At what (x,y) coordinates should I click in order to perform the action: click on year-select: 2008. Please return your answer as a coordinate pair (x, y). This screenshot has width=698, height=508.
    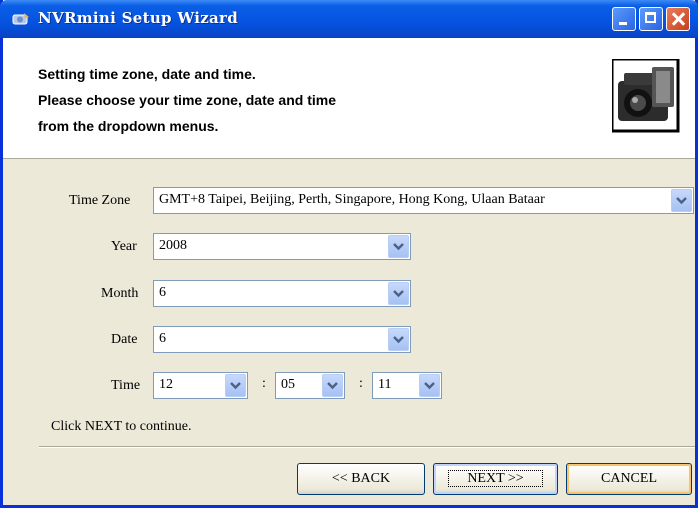
    Looking at the image, I should click on (282, 246).